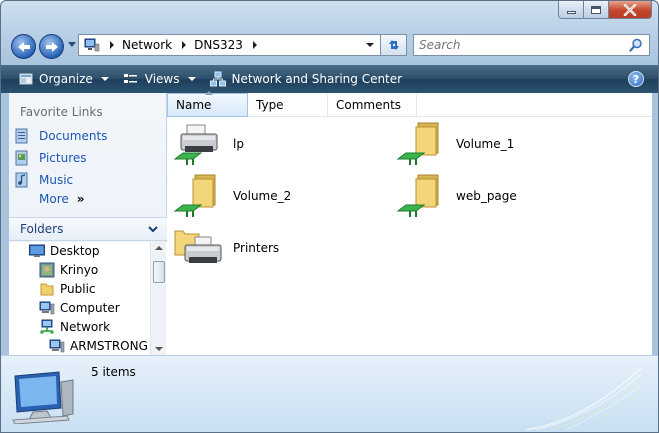 The height and width of the screenshot is (433, 659). I want to click on swoosh-decoration, so click(583, 398).